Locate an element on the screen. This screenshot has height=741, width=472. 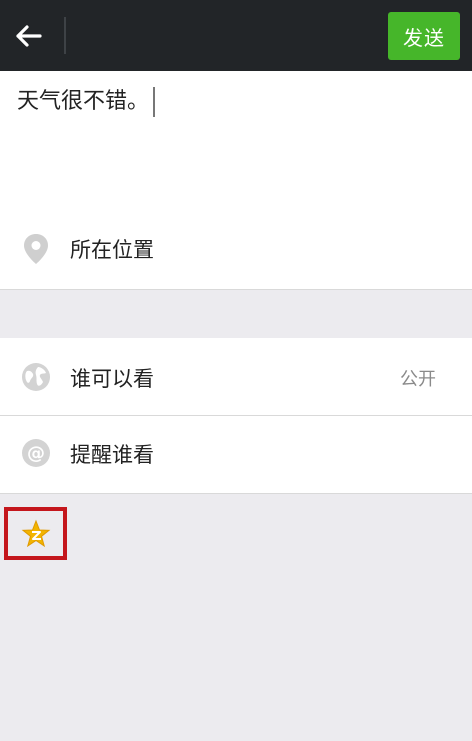
at-icon: @ is located at coordinates (36, 453).